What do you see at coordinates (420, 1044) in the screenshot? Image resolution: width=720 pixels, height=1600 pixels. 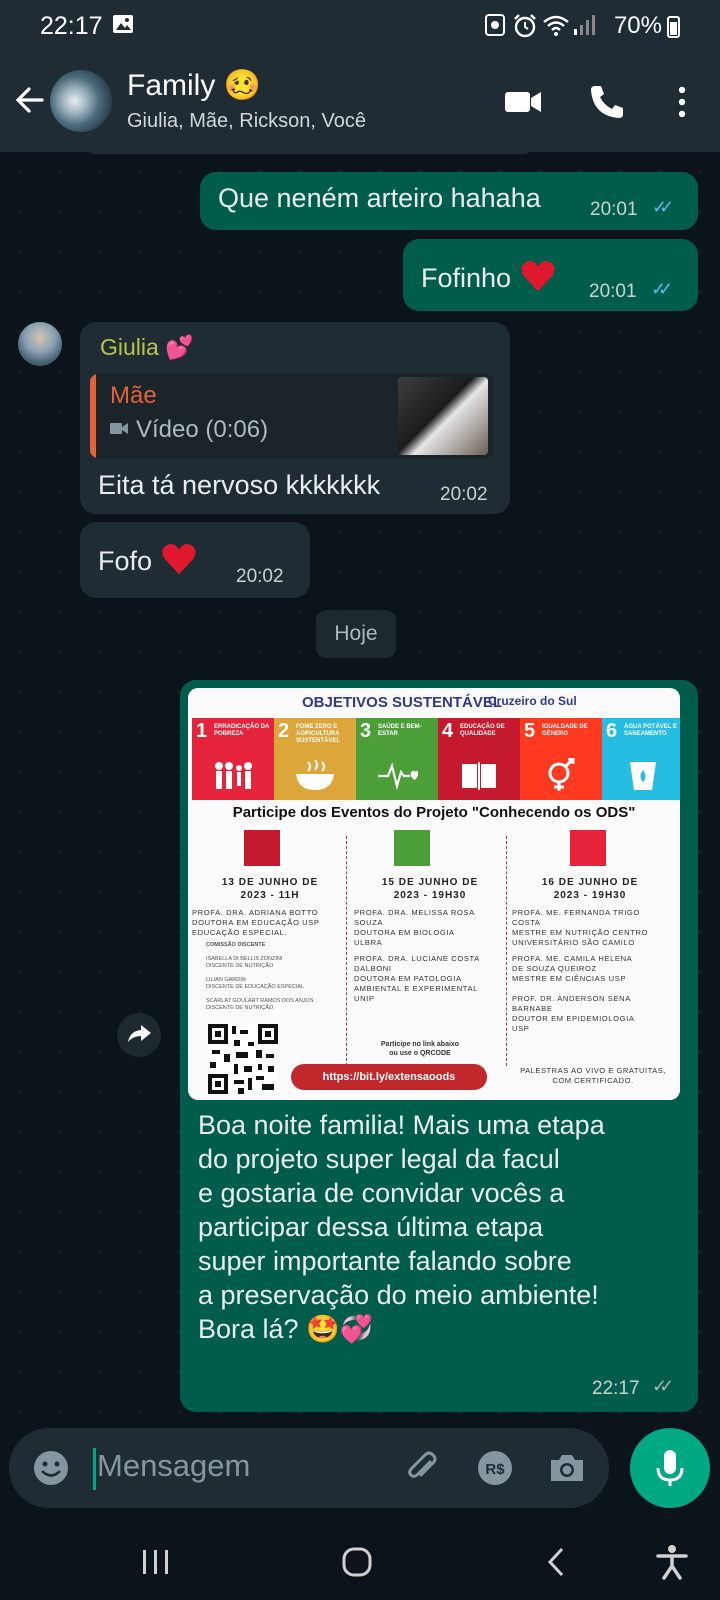 I see `cta-line: Participe no link abaixo` at bounding box center [420, 1044].